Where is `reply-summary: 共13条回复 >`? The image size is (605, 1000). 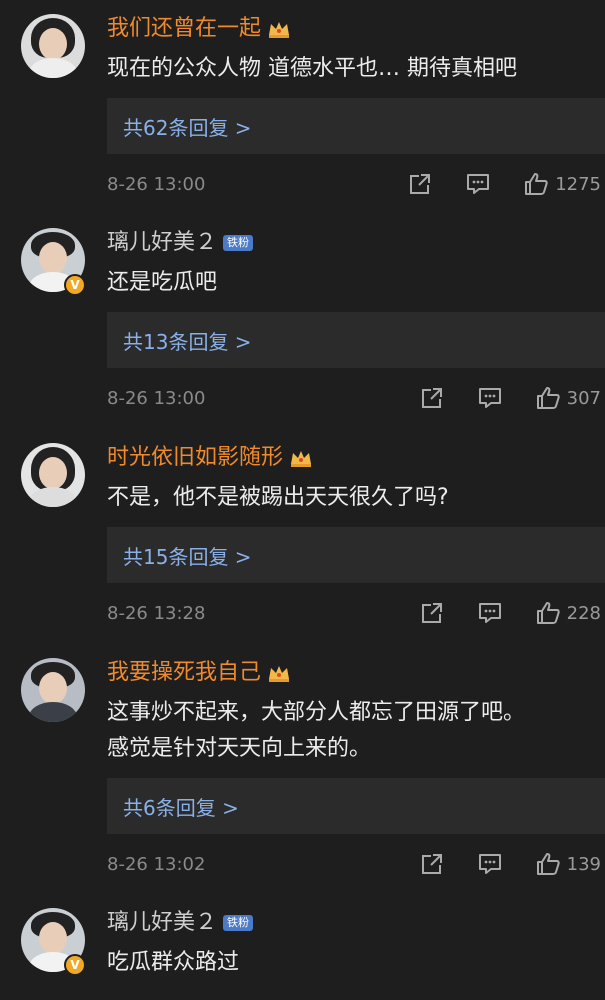
reply-summary: 共13条回复 > is located at coordinates (356, 340).